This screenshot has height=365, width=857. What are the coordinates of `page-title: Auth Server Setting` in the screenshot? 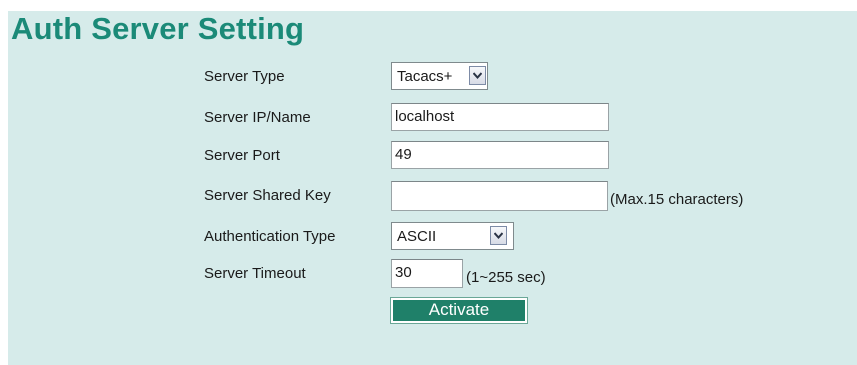 It's located at (158, 28).